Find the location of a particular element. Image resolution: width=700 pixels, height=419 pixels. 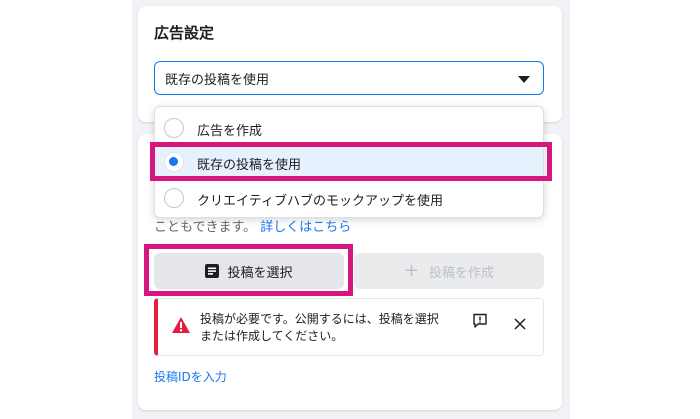

radio-selected-icon is located at coordinates (174, 162).